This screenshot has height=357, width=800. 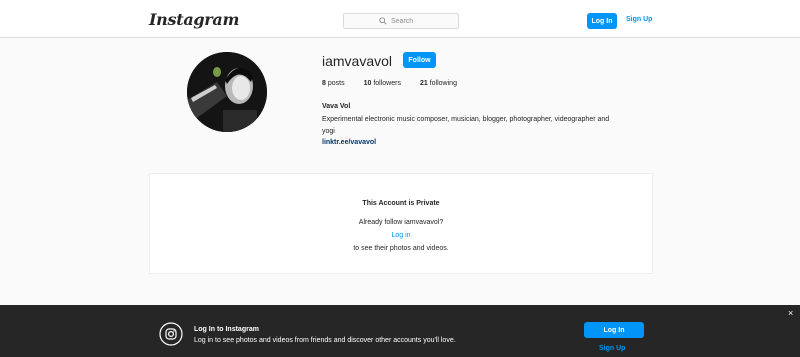 I want to click on login-button: Log In, so click(x=602, y=21).